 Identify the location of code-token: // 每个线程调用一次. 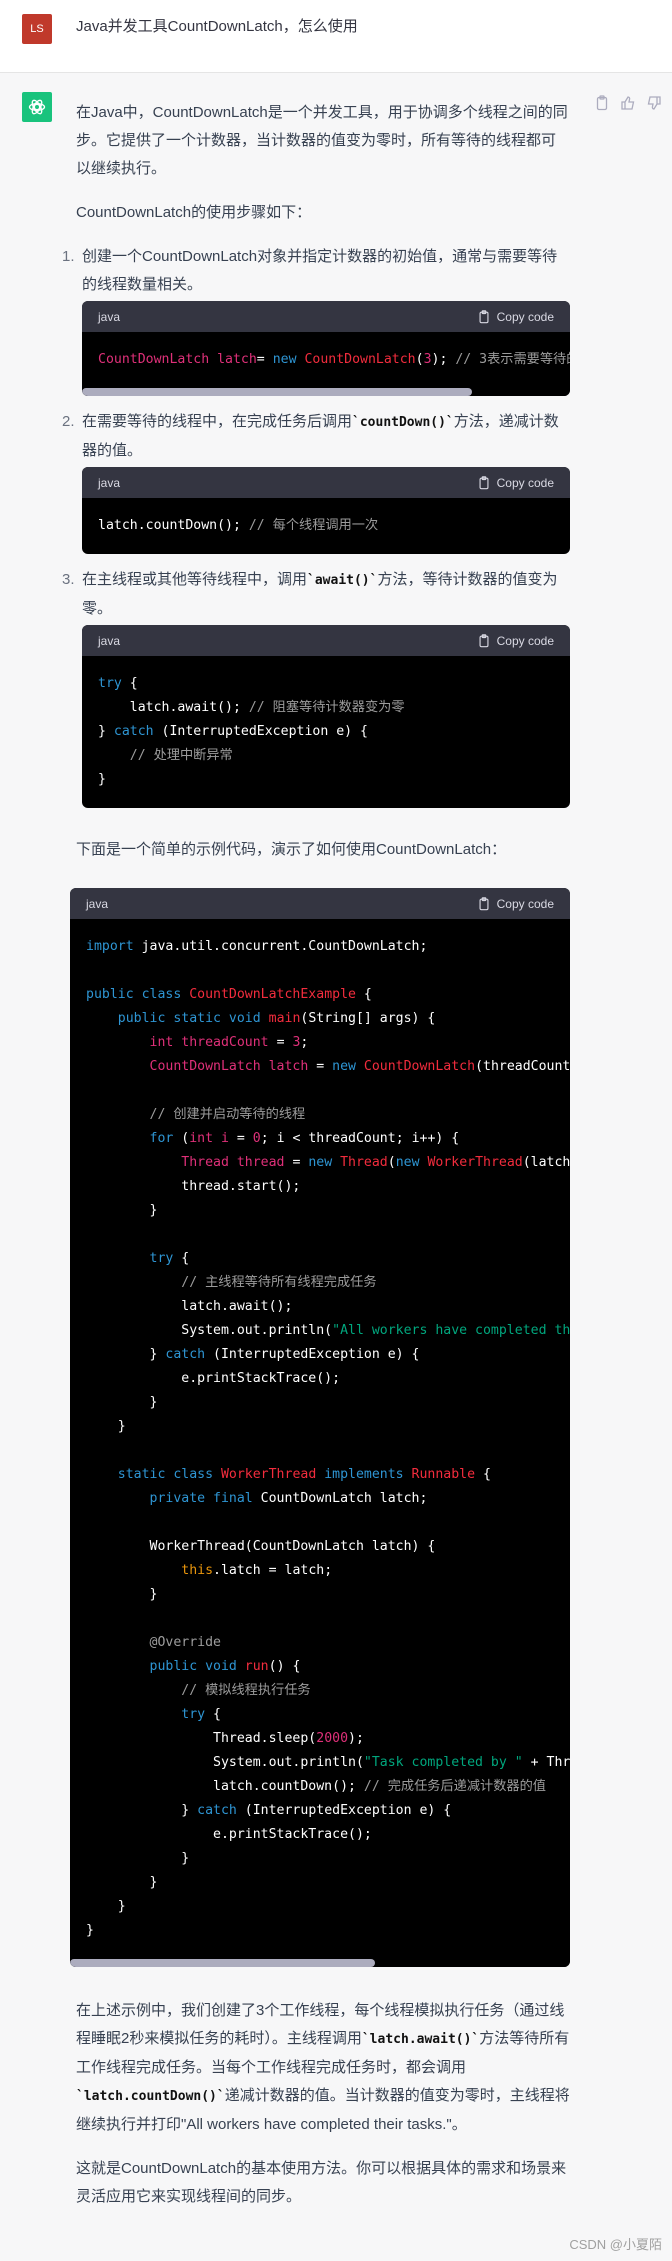
(313, 525).